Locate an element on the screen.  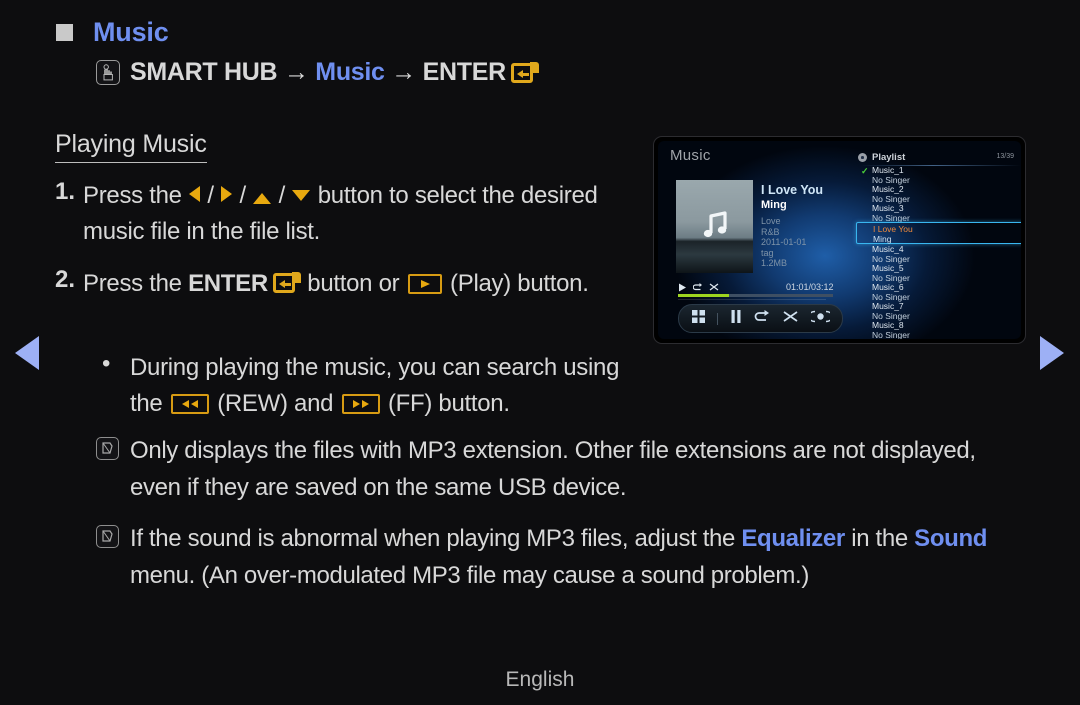
step-1-sep-3: / is located at coordinates (282, 195).